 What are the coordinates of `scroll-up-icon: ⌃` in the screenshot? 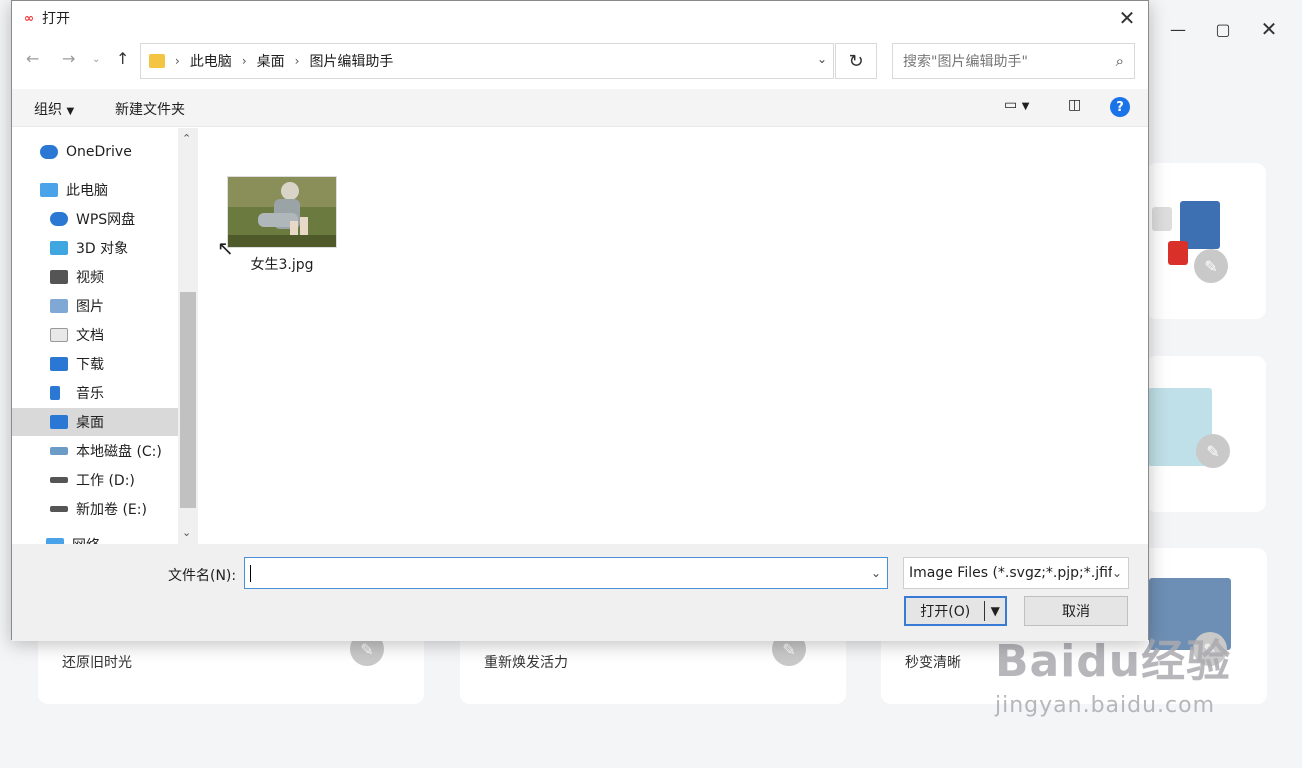 It's located at (186, 138).